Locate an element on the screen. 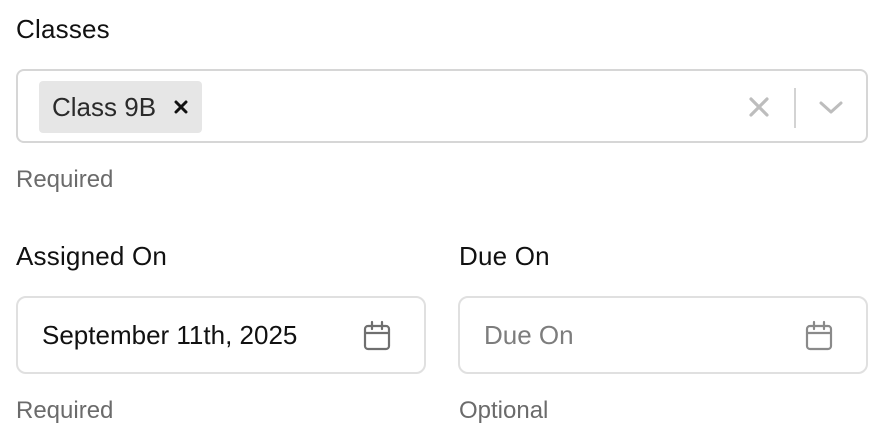 The width and height of the screenshot is (884, 436). due-on-label: Due On is located at coordinates (504, 256).